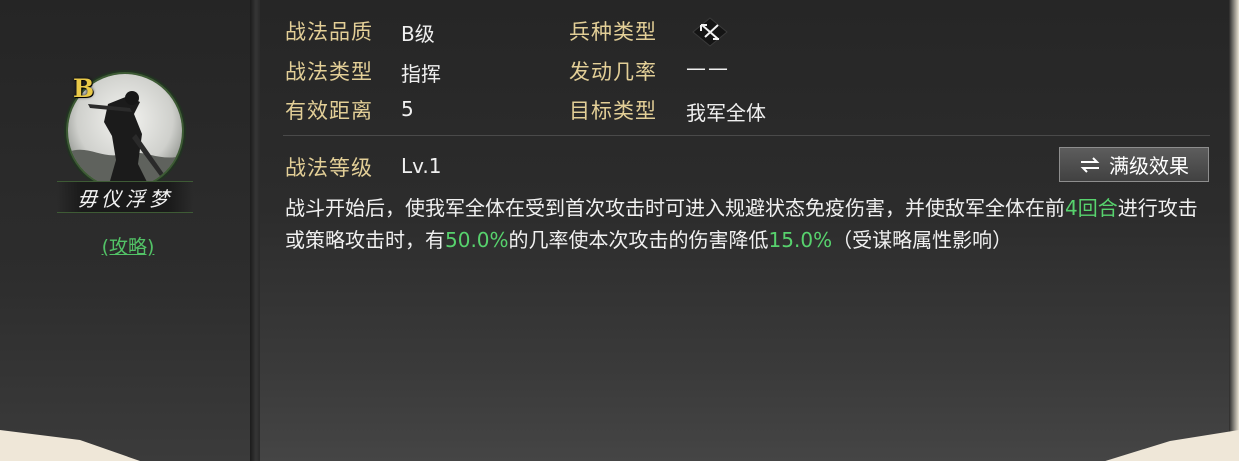  What do you see at coordinates (477, 240) in the screenshot?
I see `description-chance: 50.0%` at bounding box center [477, 240].